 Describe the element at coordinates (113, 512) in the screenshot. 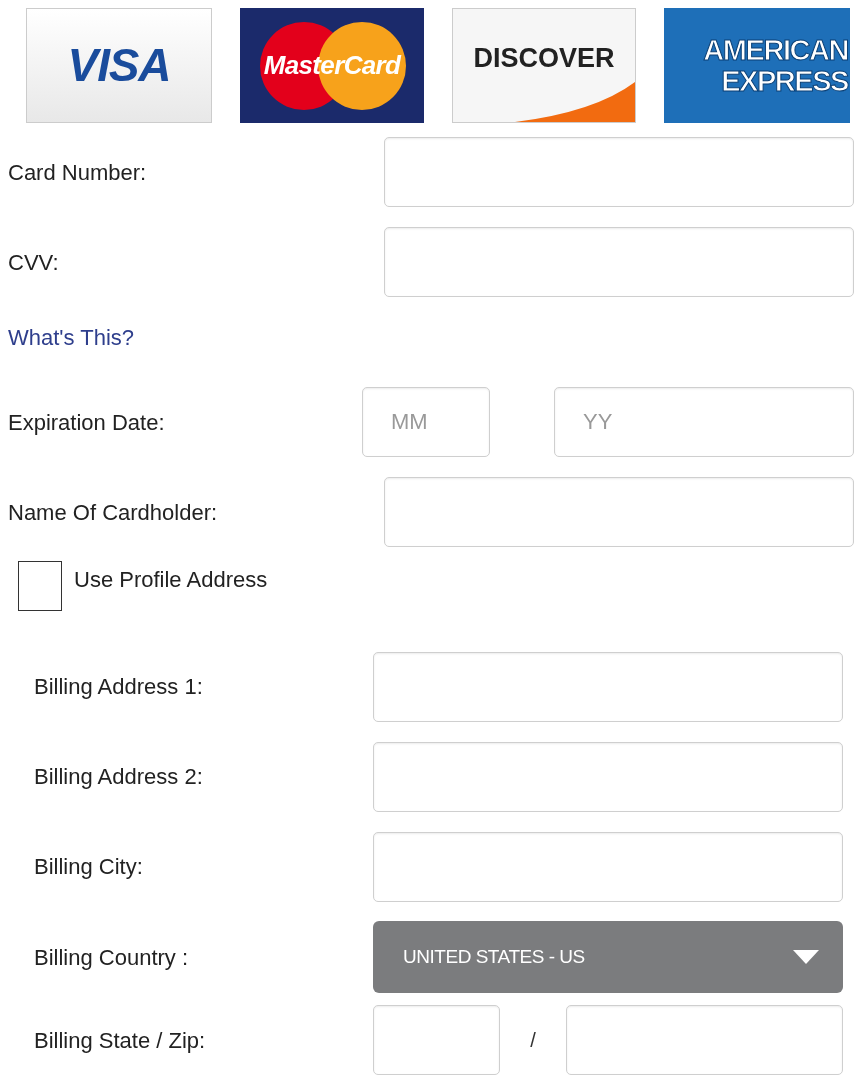

I see `field-label: Name Of Cardholder:` at that location.